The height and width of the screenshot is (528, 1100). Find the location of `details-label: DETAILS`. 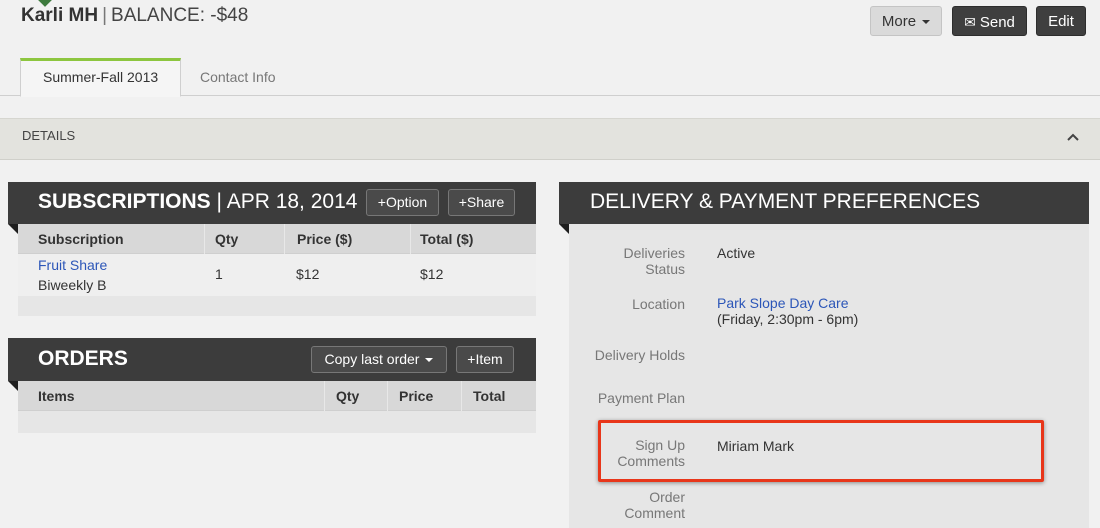

details-label: DETAILS is located at coordinates (49, 135).